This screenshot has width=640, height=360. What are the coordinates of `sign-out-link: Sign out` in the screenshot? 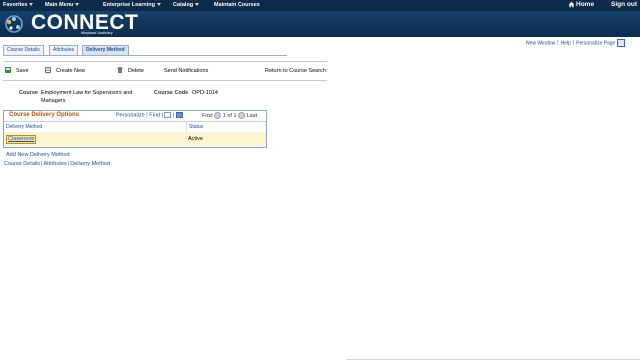 It's located at (624, 4).